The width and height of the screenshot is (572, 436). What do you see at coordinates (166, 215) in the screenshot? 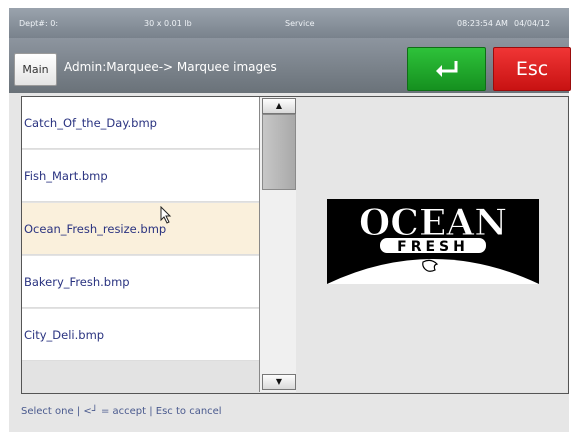
I see `mouse-cursor-icon` at bounding box center [166, 215].